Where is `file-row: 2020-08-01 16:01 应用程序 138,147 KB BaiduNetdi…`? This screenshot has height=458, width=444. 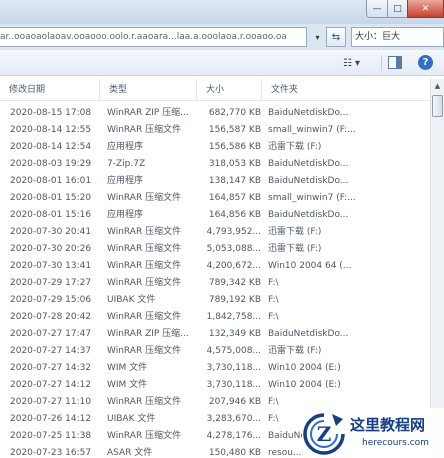 file-row: 2020-08-01 16:01 应用程序 138,147 KB BaiduNetdi… is located at coordinates (215, 181).